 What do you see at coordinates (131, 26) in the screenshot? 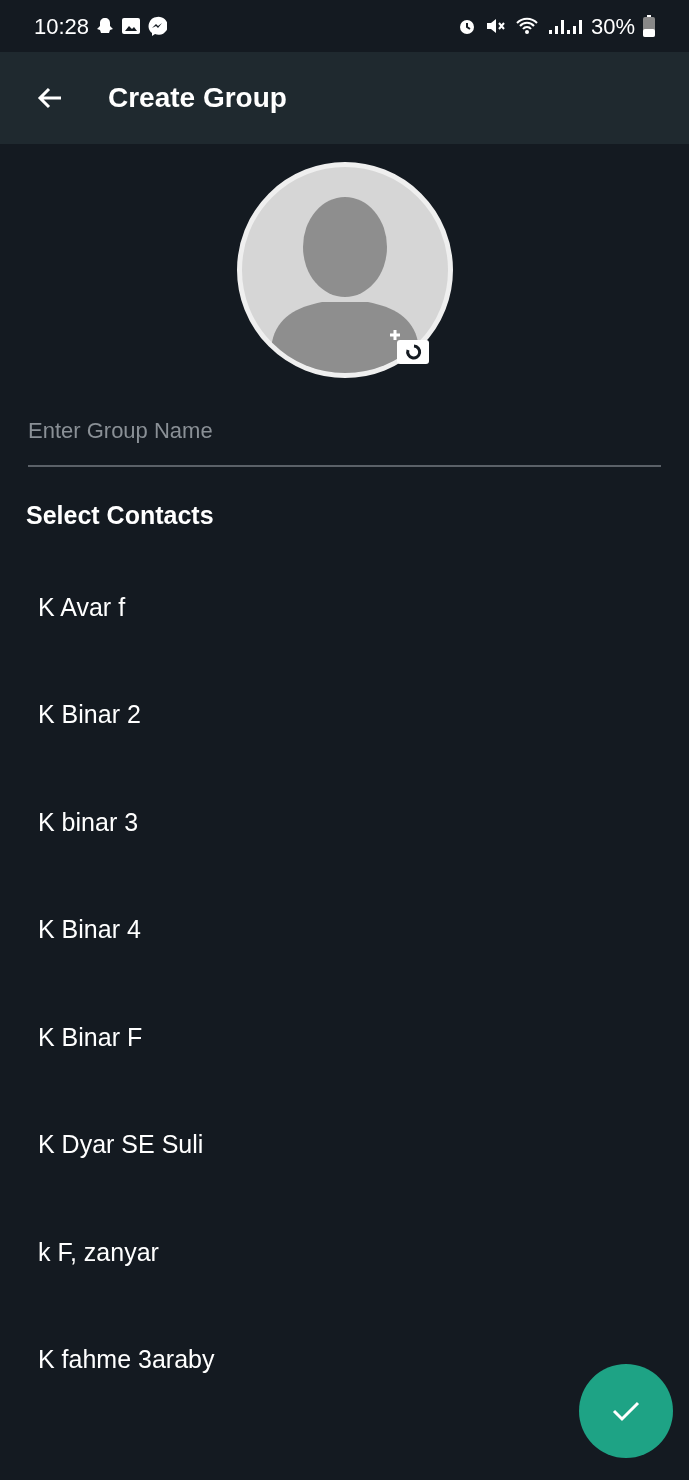
I see `image-icon` at bounding box center [131, 26].